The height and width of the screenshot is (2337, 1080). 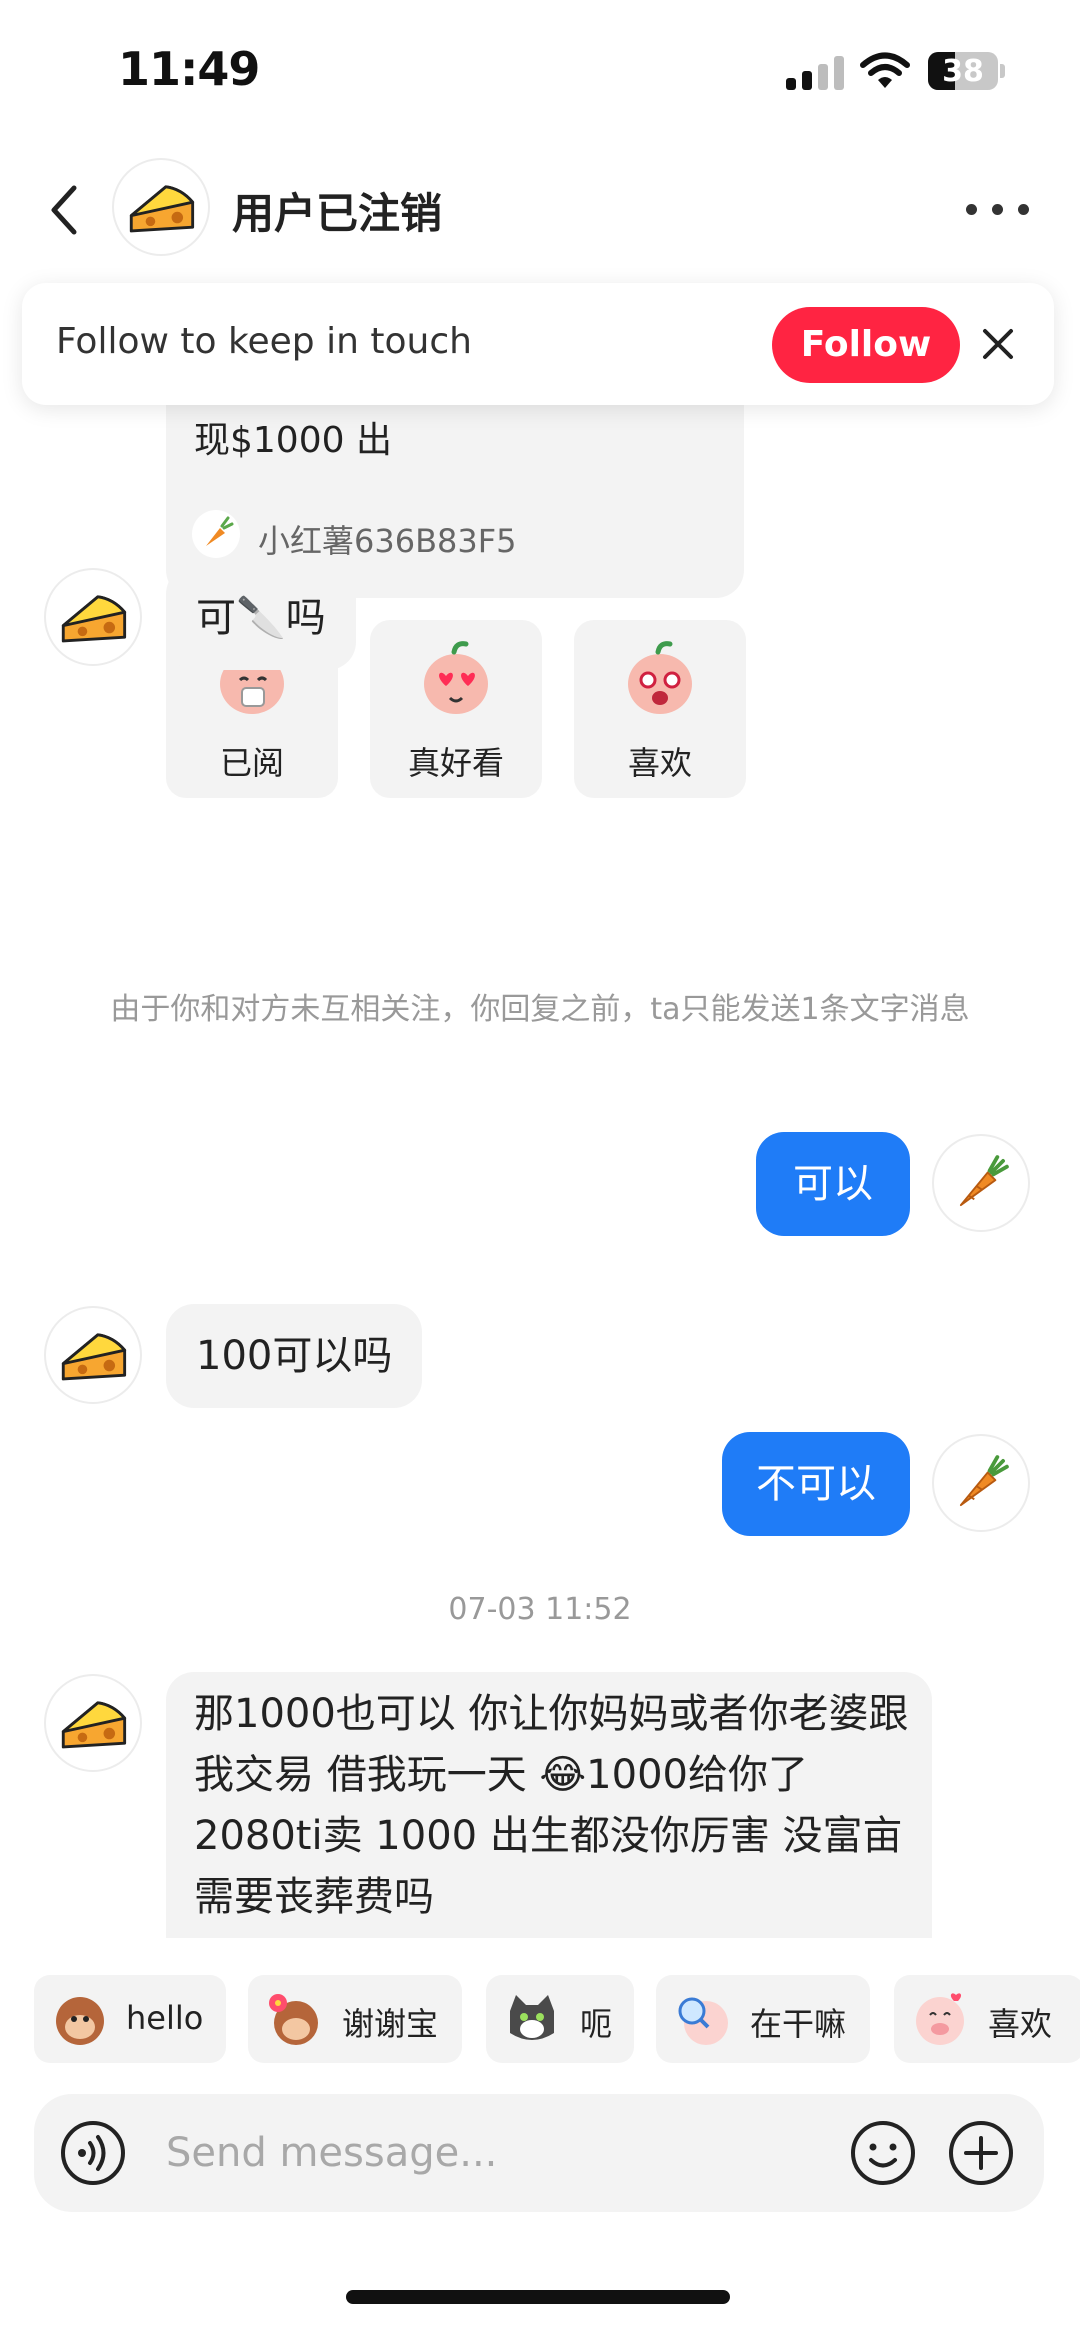 I want to click on monkey-hello-icon, so click(x=80, y=2021).